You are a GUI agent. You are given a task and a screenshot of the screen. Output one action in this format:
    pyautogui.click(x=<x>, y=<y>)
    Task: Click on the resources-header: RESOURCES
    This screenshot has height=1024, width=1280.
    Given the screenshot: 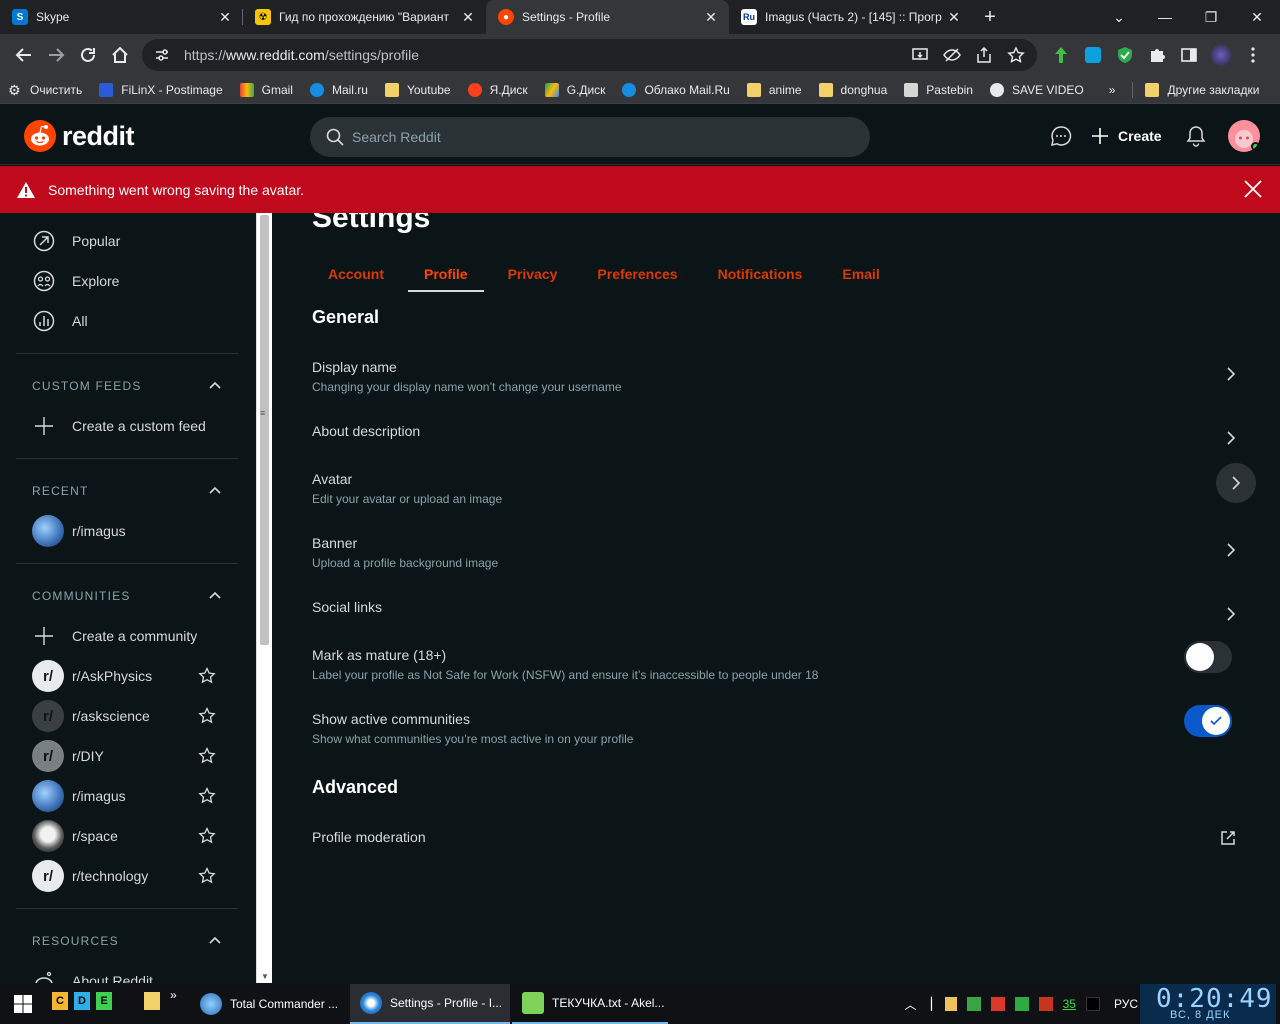 What is the action you would take?
    pyautogui.click(x=127, y=941)
    